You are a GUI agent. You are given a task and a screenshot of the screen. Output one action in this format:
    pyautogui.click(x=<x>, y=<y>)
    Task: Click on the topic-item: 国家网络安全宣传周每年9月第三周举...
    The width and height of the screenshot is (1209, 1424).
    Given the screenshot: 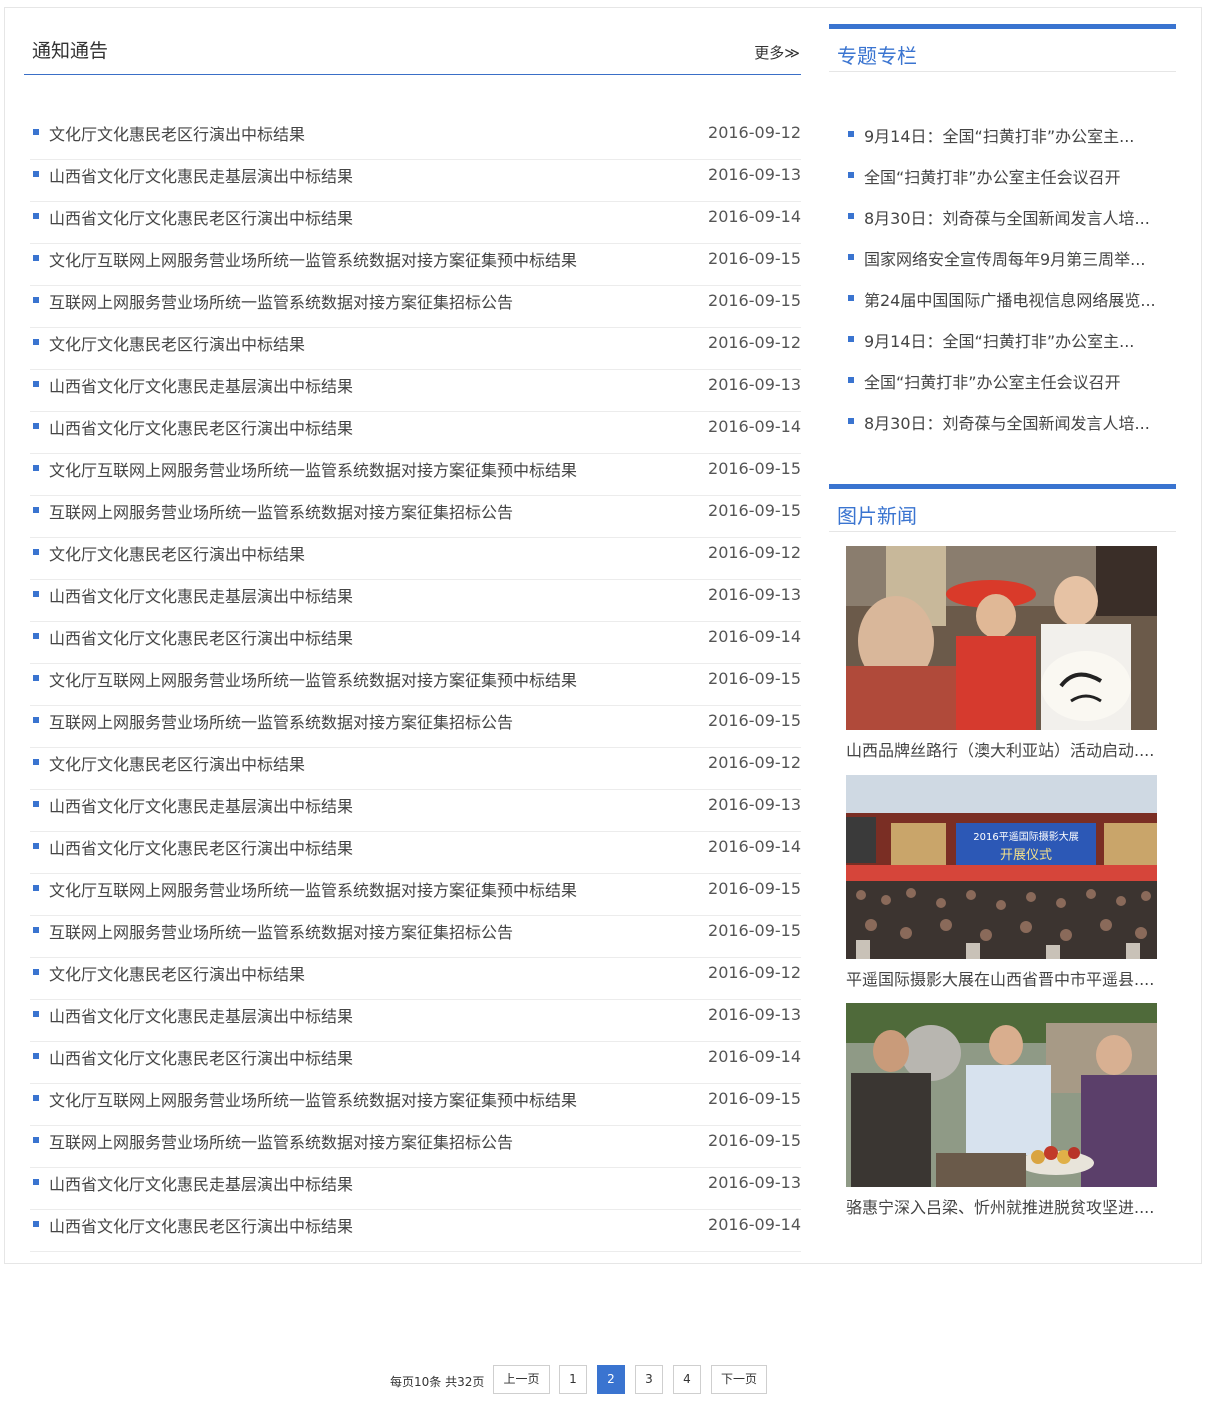 What is the action you would take?
    pyautogui.click(x=1003, y=266)
    